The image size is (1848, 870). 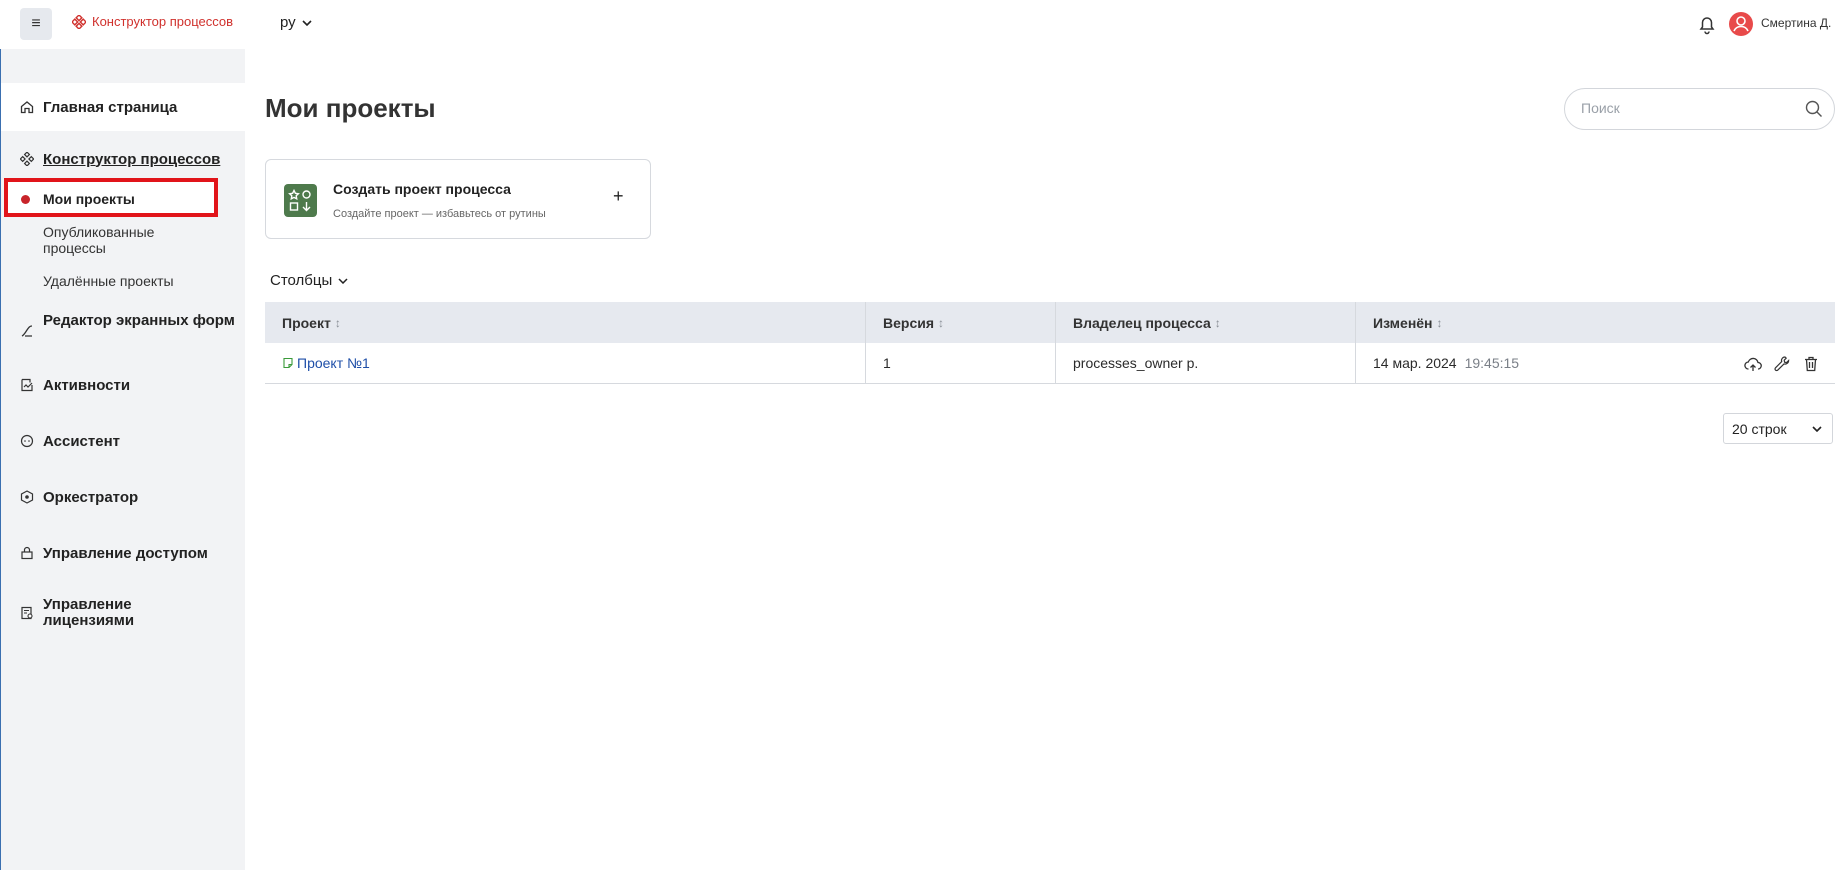 What do you see at coordinates (118, 240) in the screenshot?
I see `sidebar-subitem-published: Опубликованные процессы` at bounding box center [118, 240].